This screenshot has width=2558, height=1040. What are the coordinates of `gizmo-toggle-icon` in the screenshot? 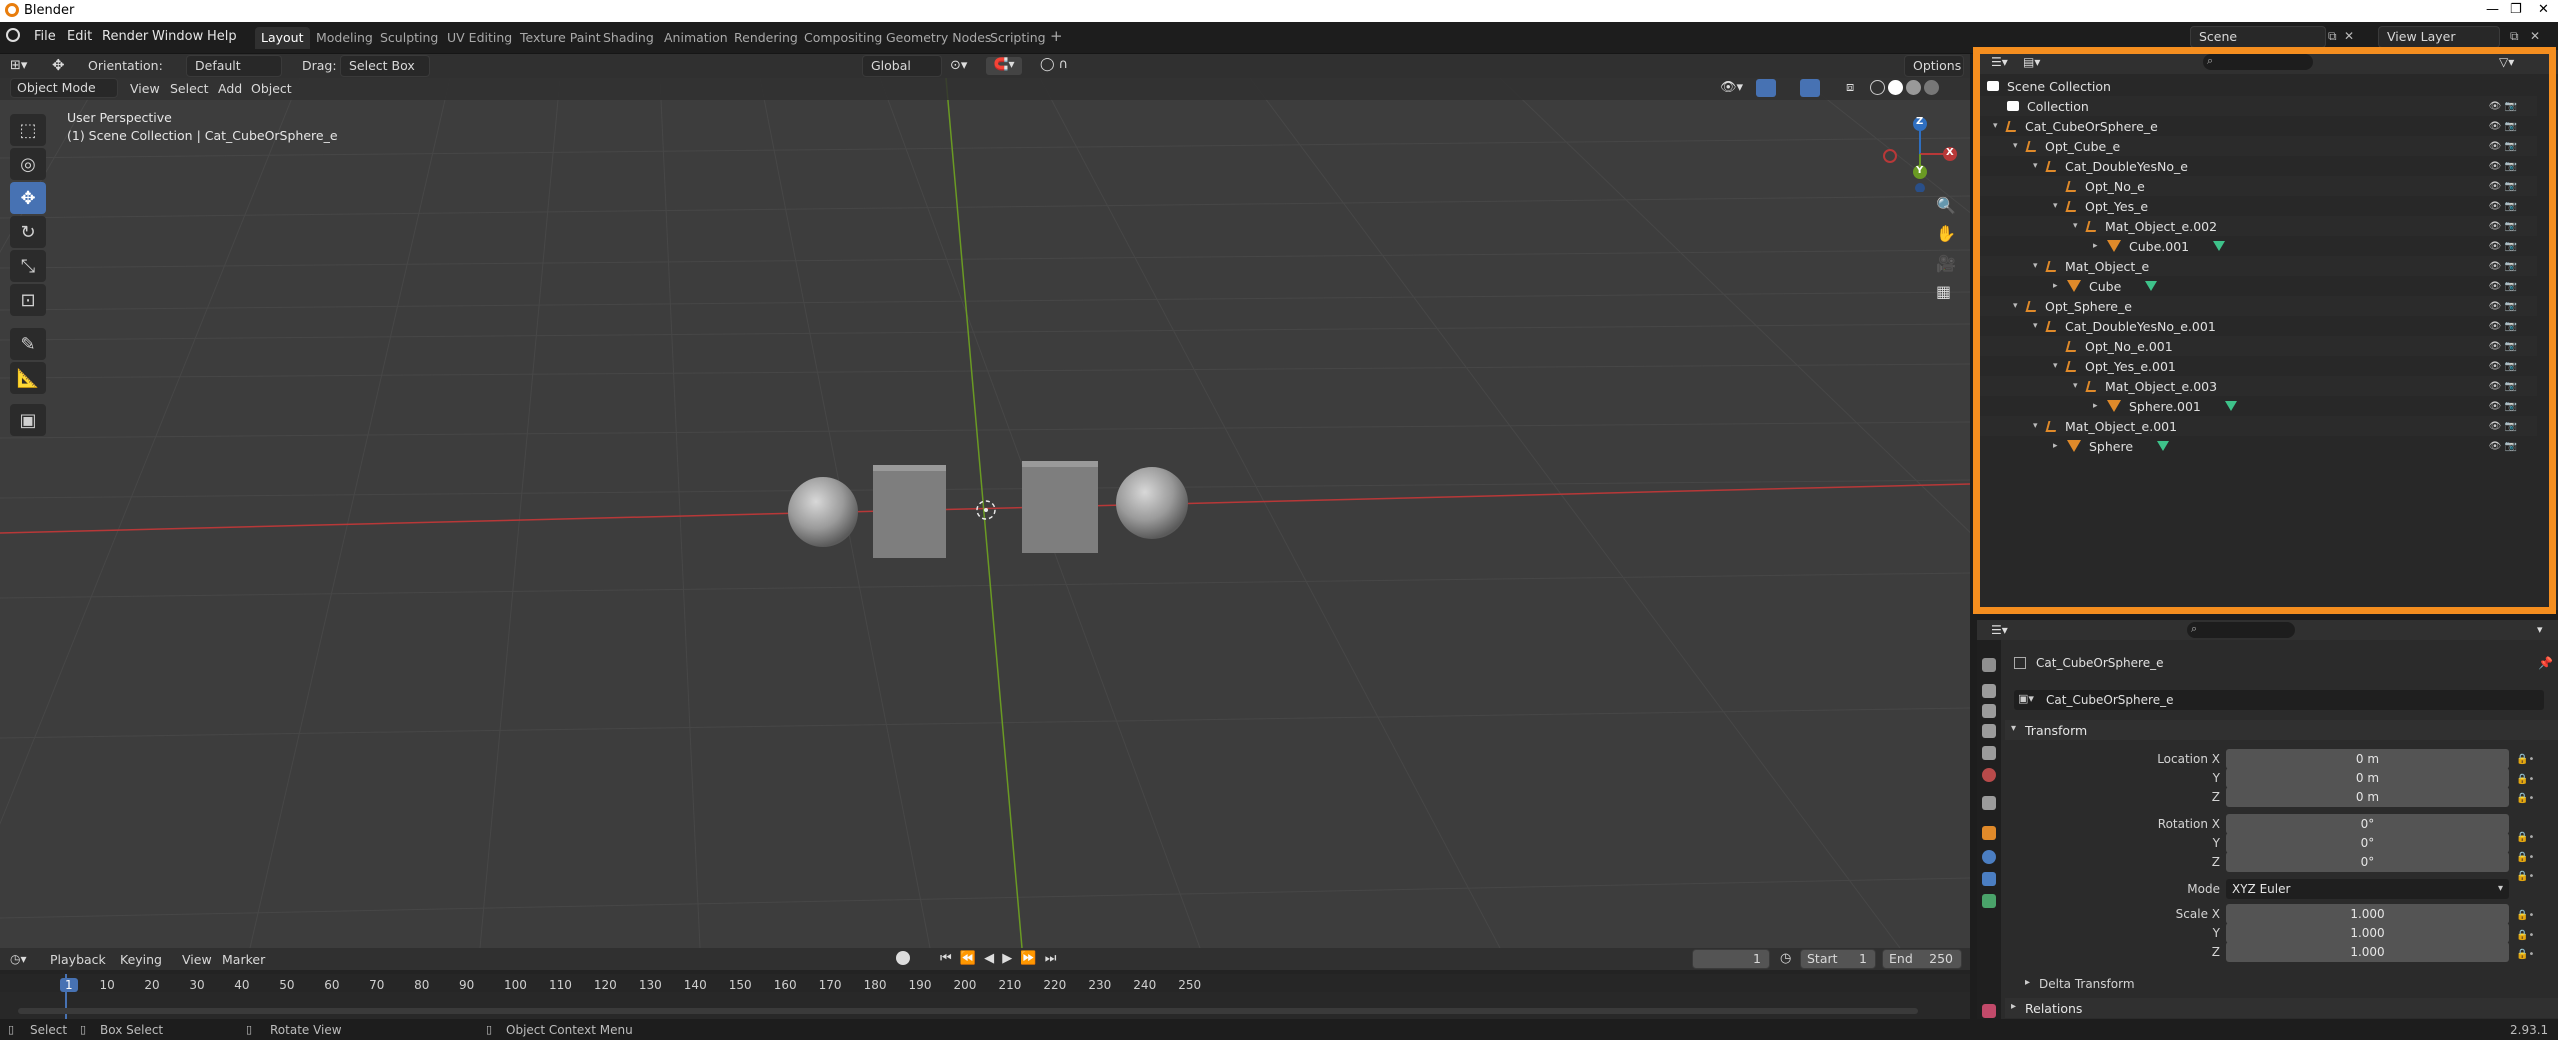 It's located at (1766, 88).